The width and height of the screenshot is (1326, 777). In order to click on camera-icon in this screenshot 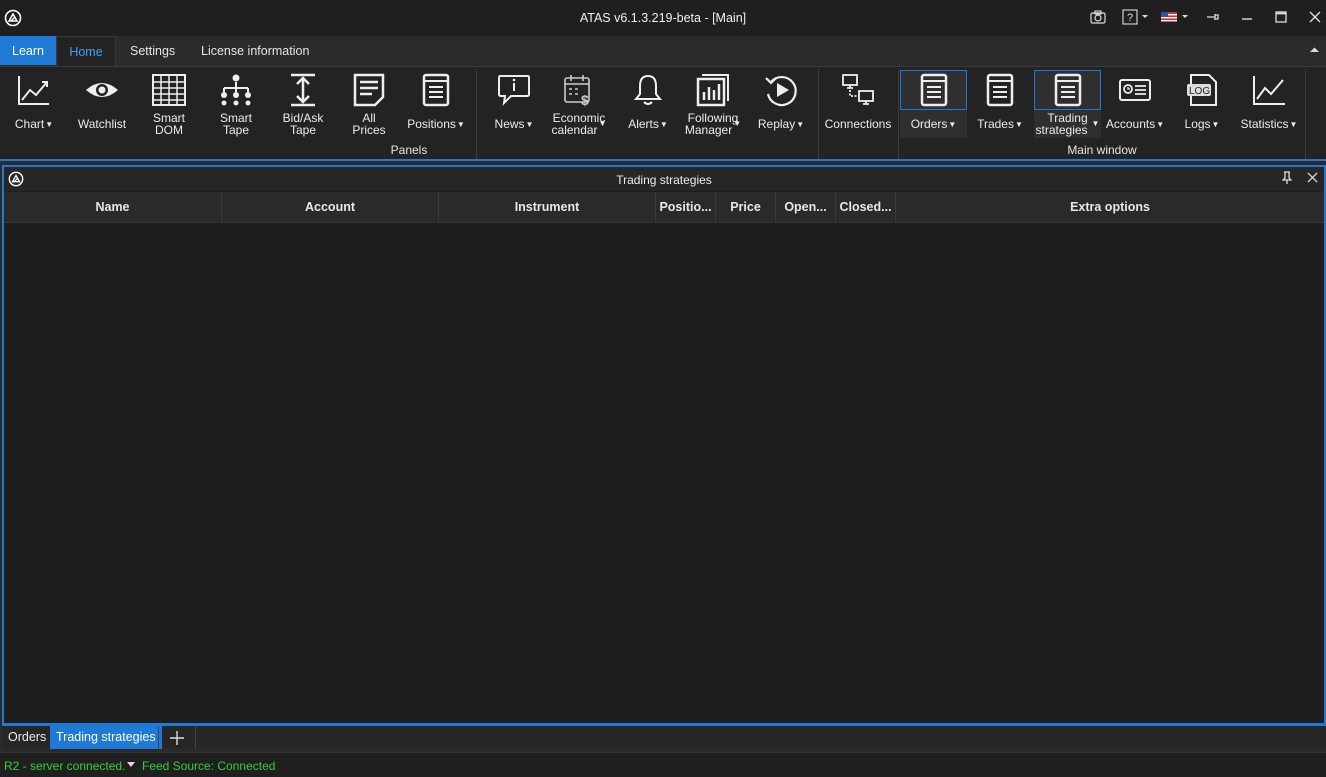, I will do `click(1098, 17)`.